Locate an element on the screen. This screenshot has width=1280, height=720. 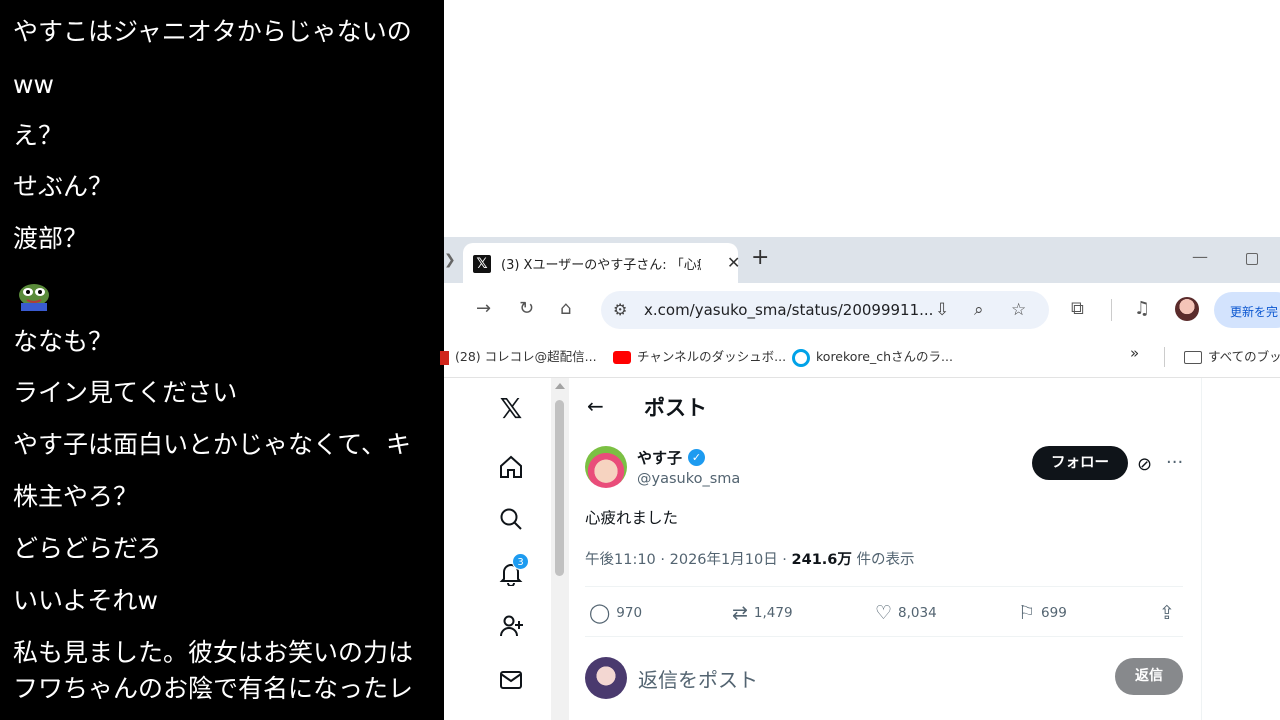
maximize-icon is located at coordinates (1252, 259).